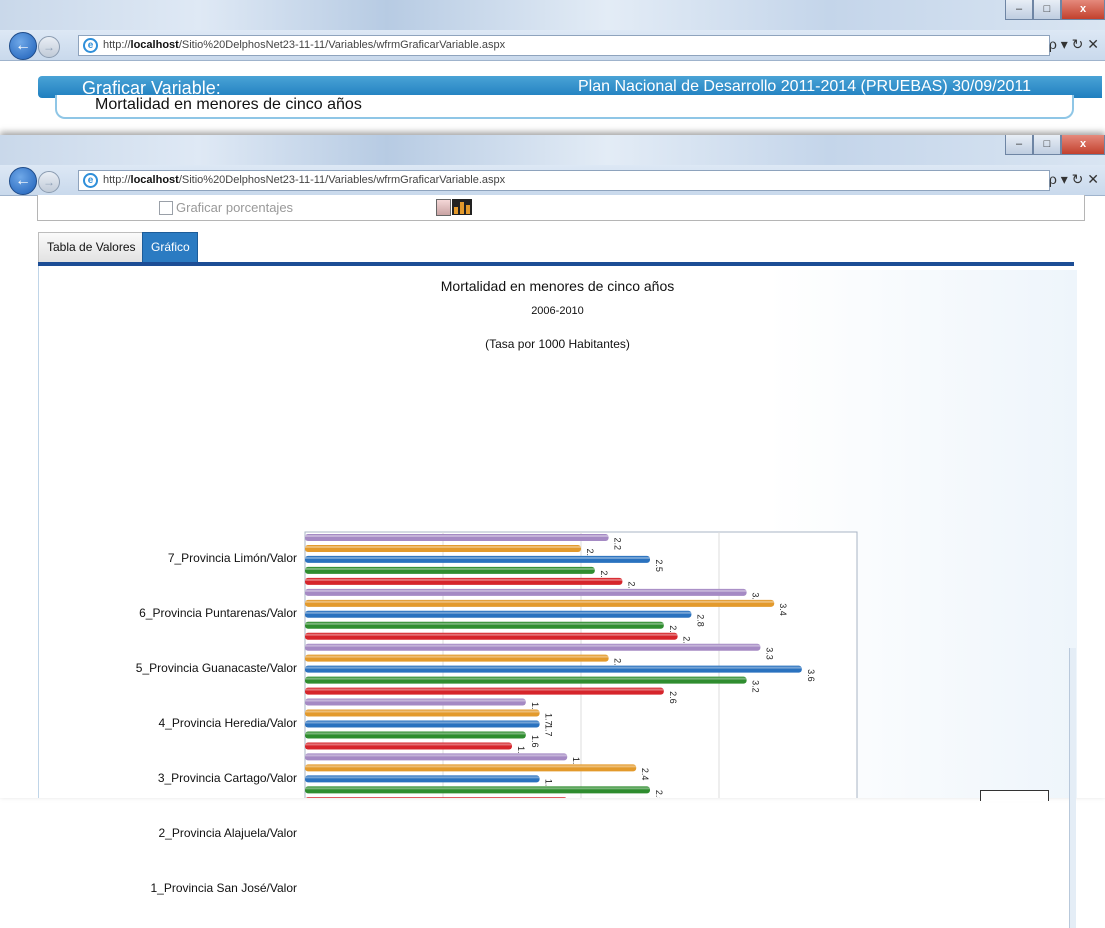 This screenshot has width=1105, height=928. What do you see at coordinates (700, 620) in the screenshot?
I see `bar-data-label: 2.8` at bounding box center [700, 620].